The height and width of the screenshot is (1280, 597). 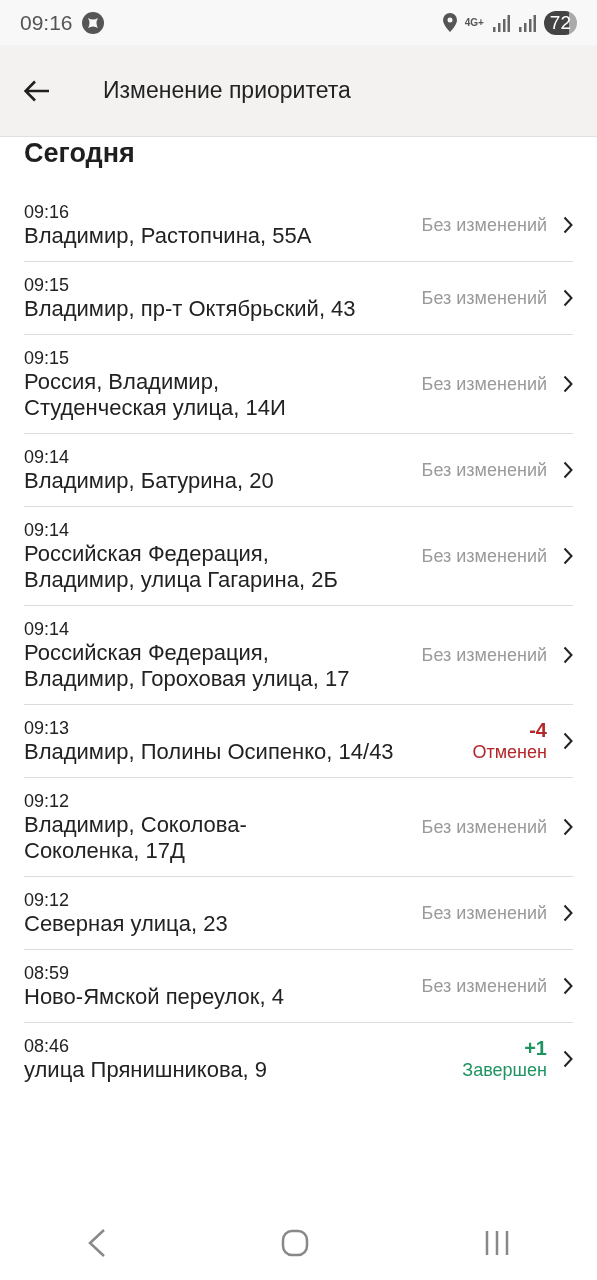 What do you see at coordinates (509, 752) in the screenshot?
I see `entry-status: Отменен` at bounding box center [509, 752].